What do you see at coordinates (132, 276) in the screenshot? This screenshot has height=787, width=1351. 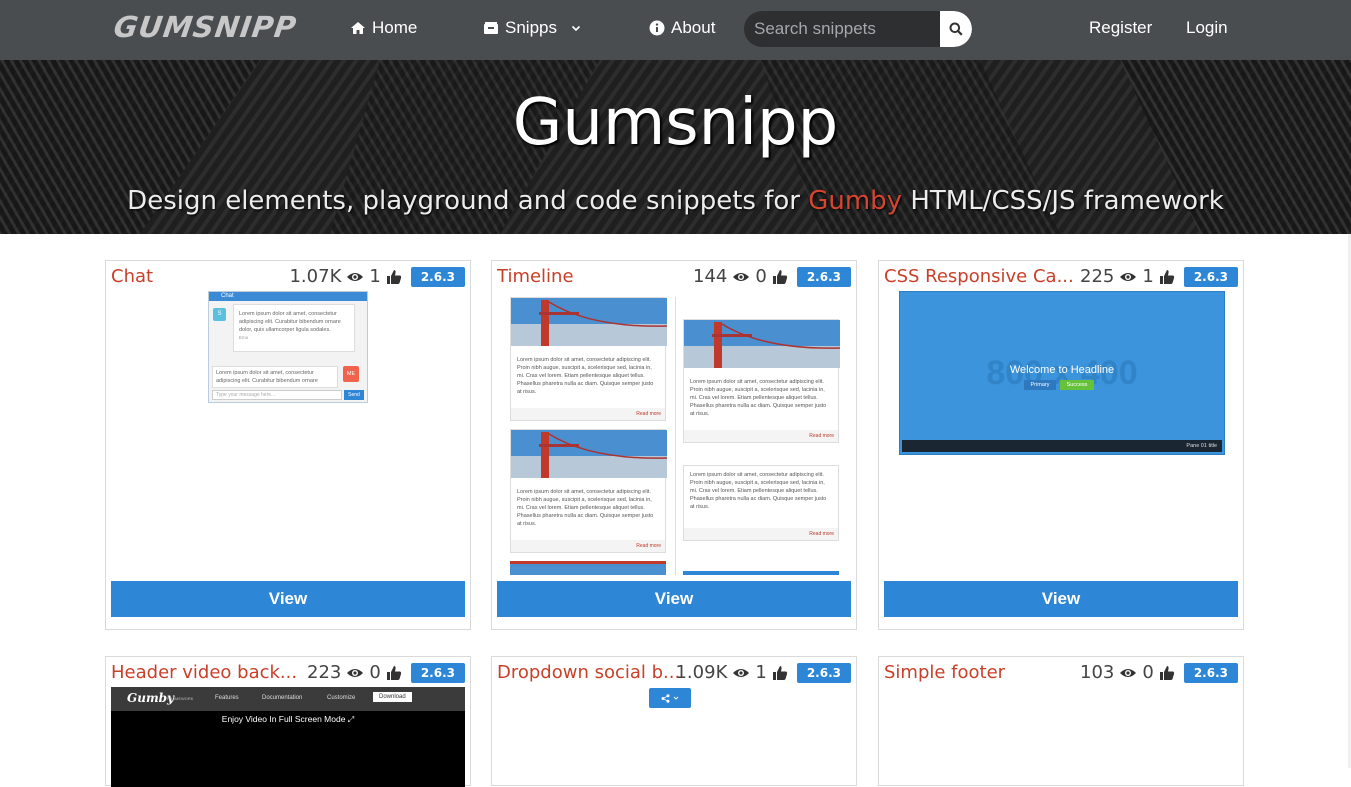 I see `card-title: Chat` at bounding box center [132, 276].